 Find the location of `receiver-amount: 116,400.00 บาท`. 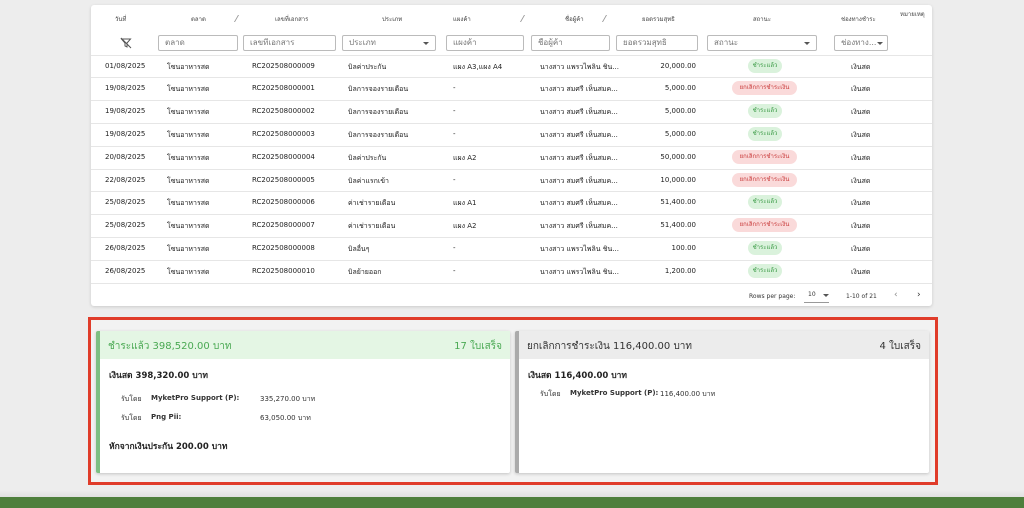

receiver-amount: 116,400.00 บาท is located at coordinates (688, 394).